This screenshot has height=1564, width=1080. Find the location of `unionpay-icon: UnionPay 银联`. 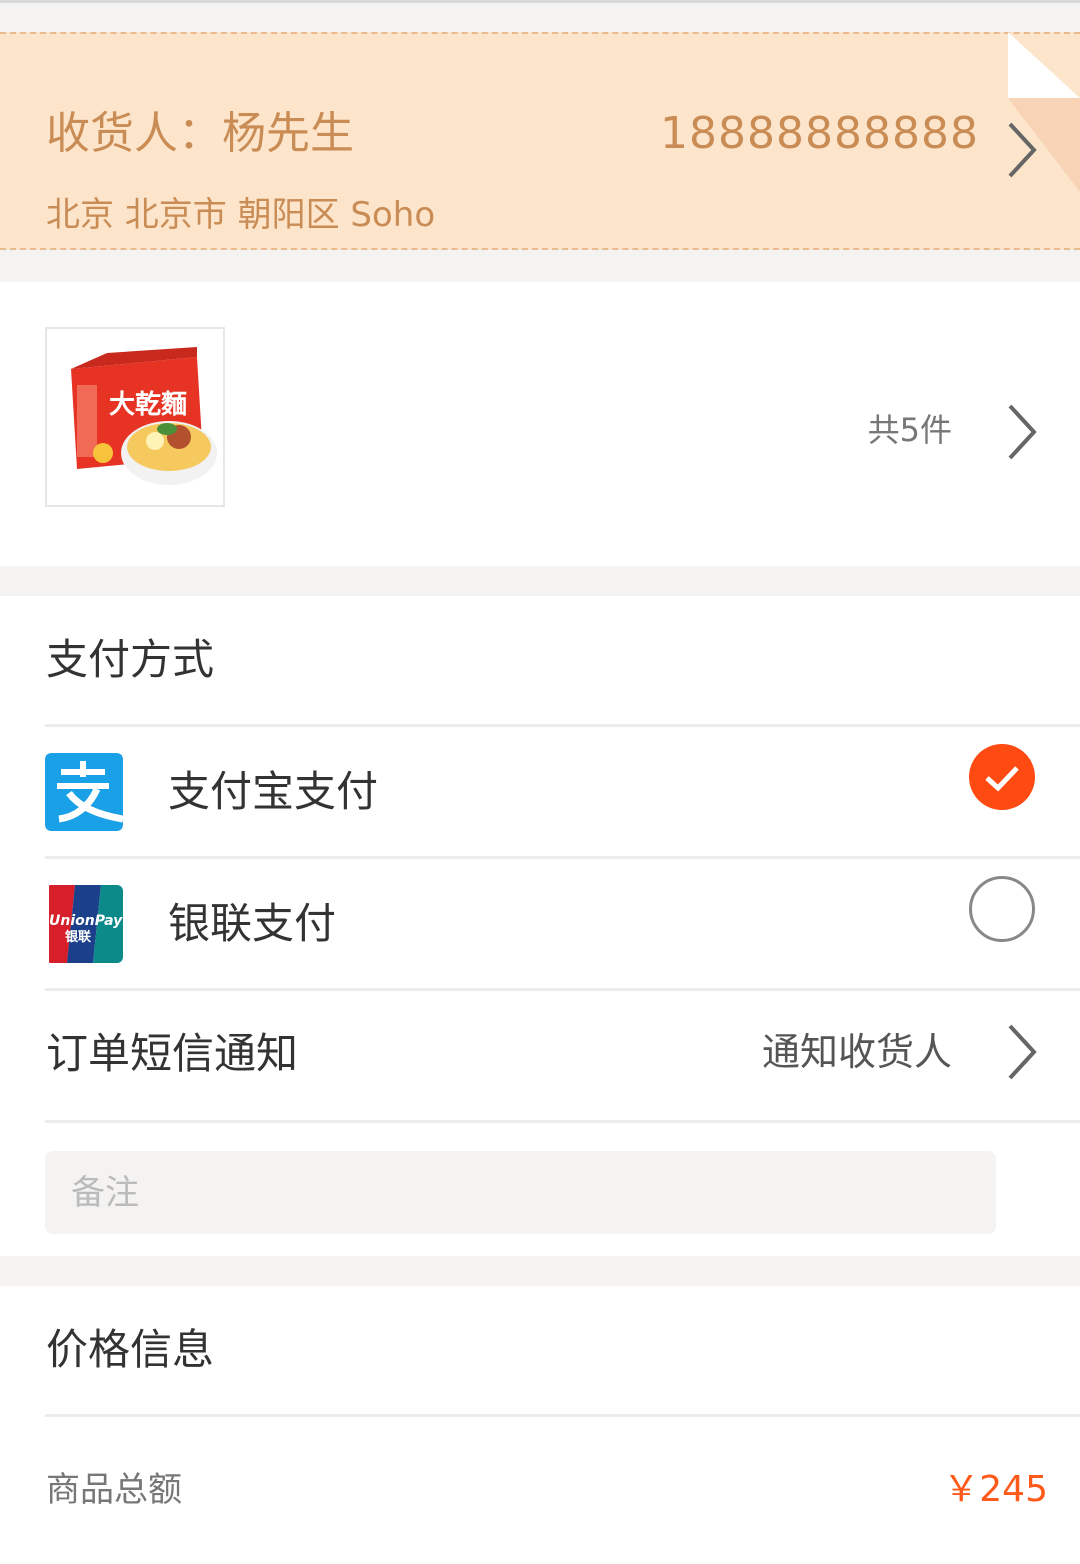

unionpay-icon: UnionPay 银联 is located at coordinates (84, 924).